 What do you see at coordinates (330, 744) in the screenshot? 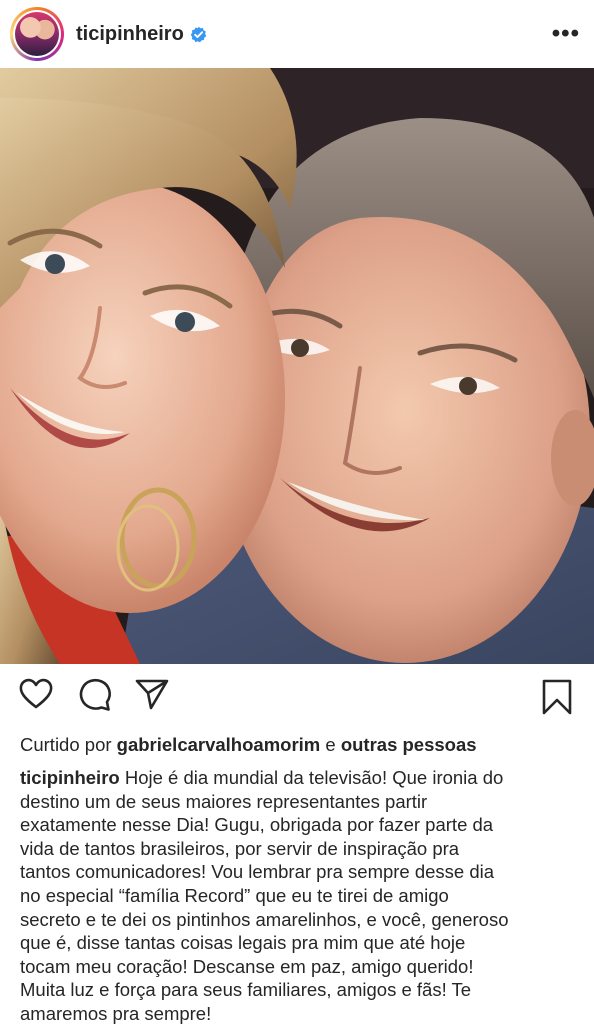
I see `likes-joiner: e` at bounding box center [330, 744].